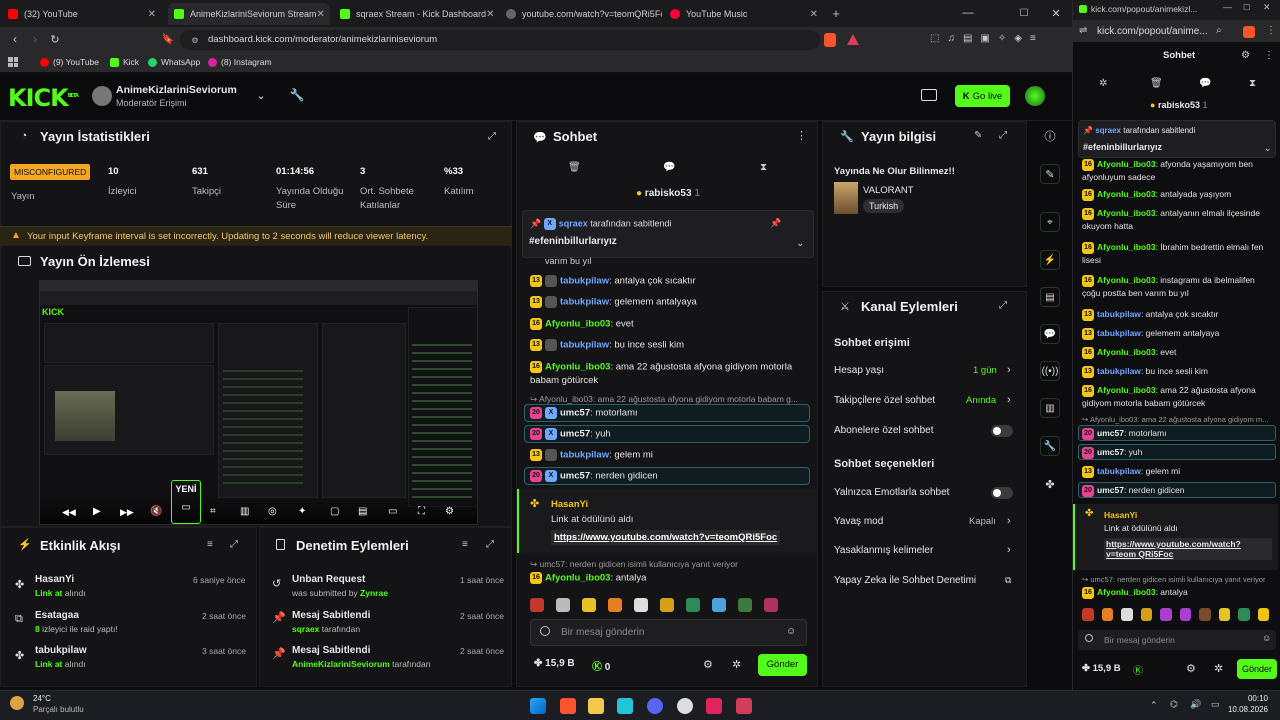 The width and height of the screenshot is (1280, 720). I want to click on category-name: VALORANT, so click(888, 190).